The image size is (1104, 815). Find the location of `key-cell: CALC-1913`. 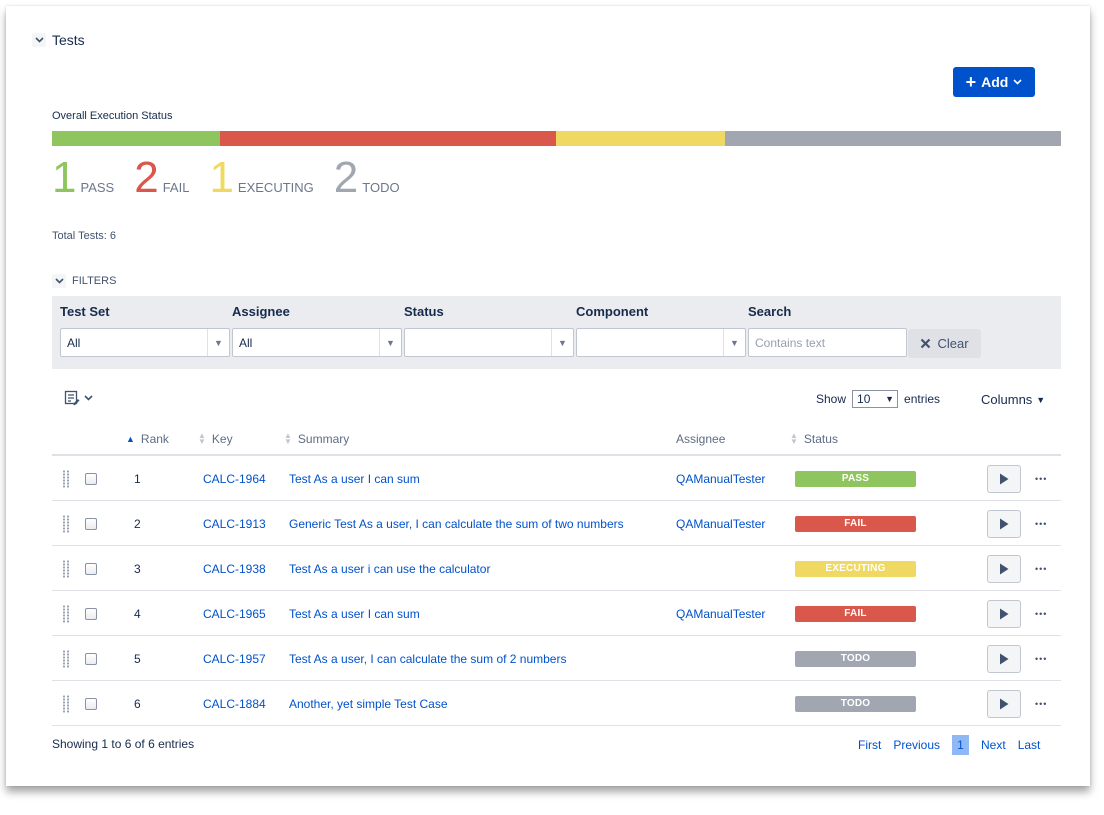

key-cell: CALC-1913 is located at coordinates (234, 523).